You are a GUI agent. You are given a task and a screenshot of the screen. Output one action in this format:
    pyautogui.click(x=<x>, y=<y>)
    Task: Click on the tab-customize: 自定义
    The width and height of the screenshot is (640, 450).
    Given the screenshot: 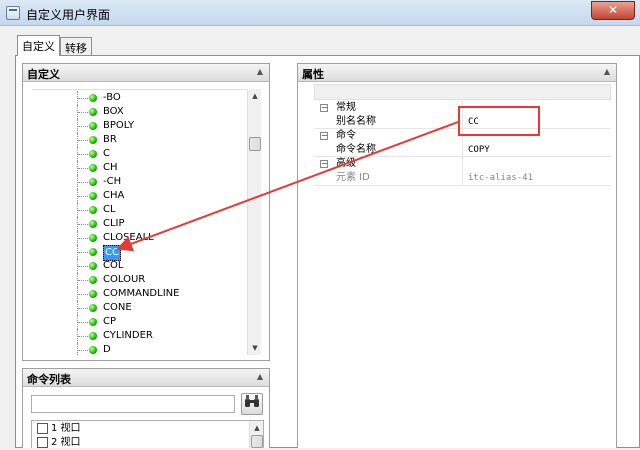 What is the action you would take?
    pyautogui.click(x=38, y=45)
    